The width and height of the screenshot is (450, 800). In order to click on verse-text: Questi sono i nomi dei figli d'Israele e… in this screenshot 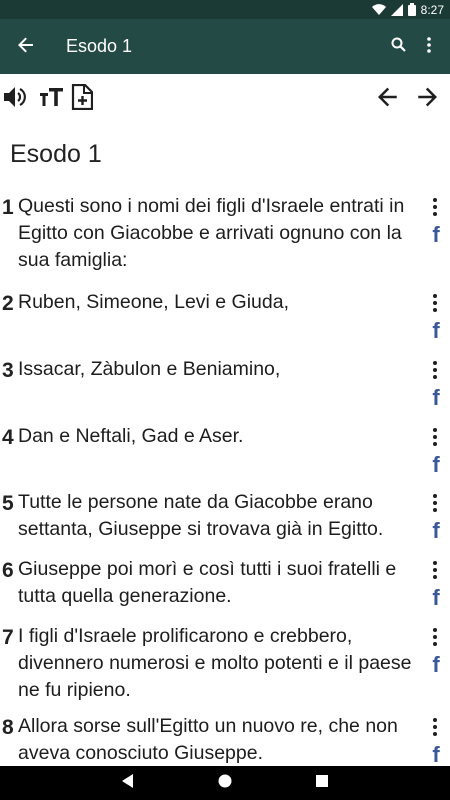, I will do `click(222, 233)`.